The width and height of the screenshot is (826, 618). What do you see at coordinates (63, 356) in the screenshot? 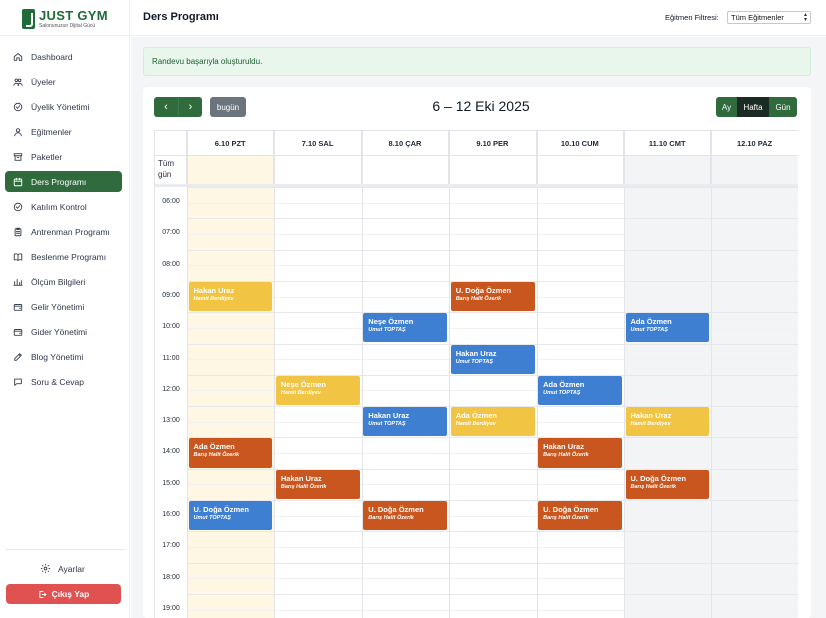
I see `sidebar-item-blog-yönetimi: Blog Yönetimi` at bounding box center [63, 356].